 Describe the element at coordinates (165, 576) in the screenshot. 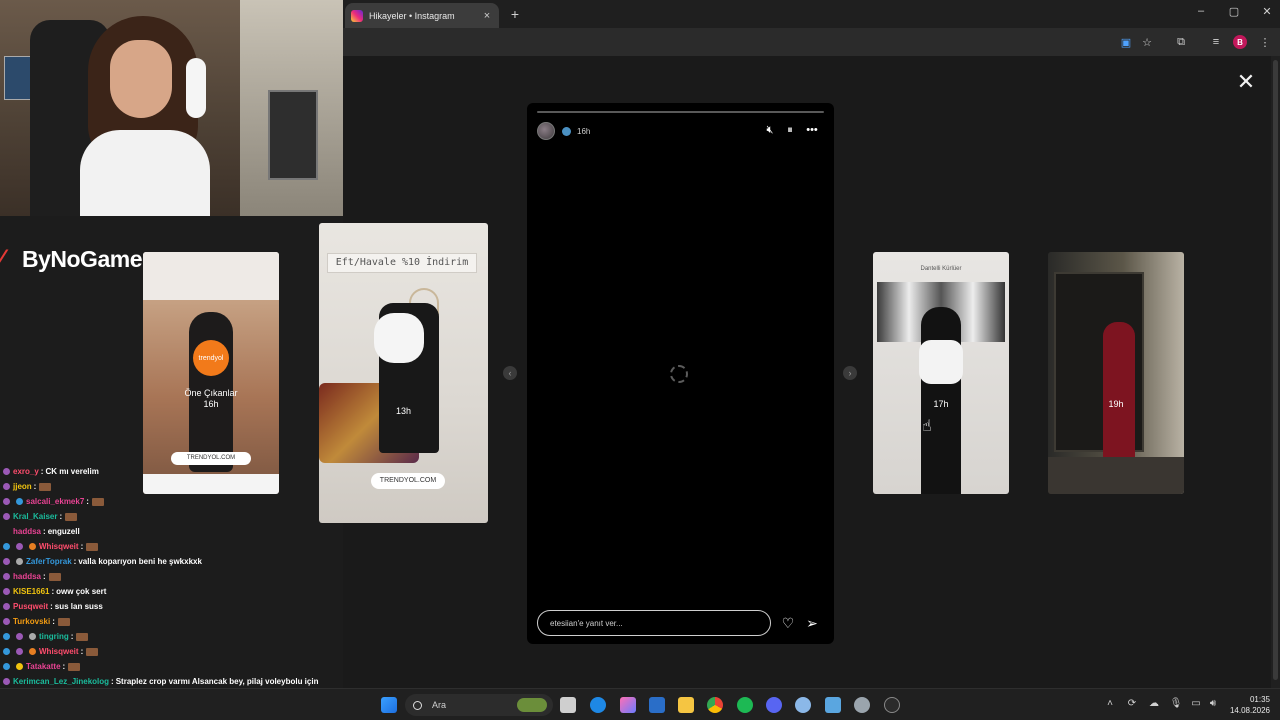

I see `chat-message: haddsa:` at that location.